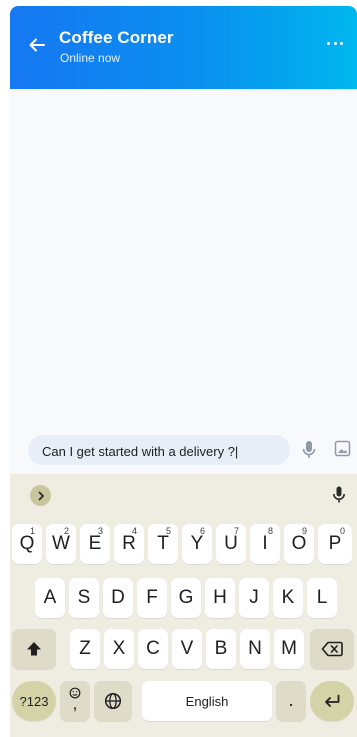  Describe the element at coordinates (335, 544) in the screenshot. I see `key-p: P0` at that location.